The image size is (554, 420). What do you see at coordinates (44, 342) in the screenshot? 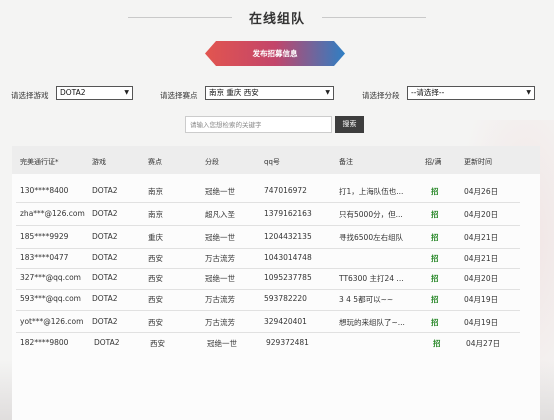
I see `account-cell: 182****9800` at bounding box center [44, 342].